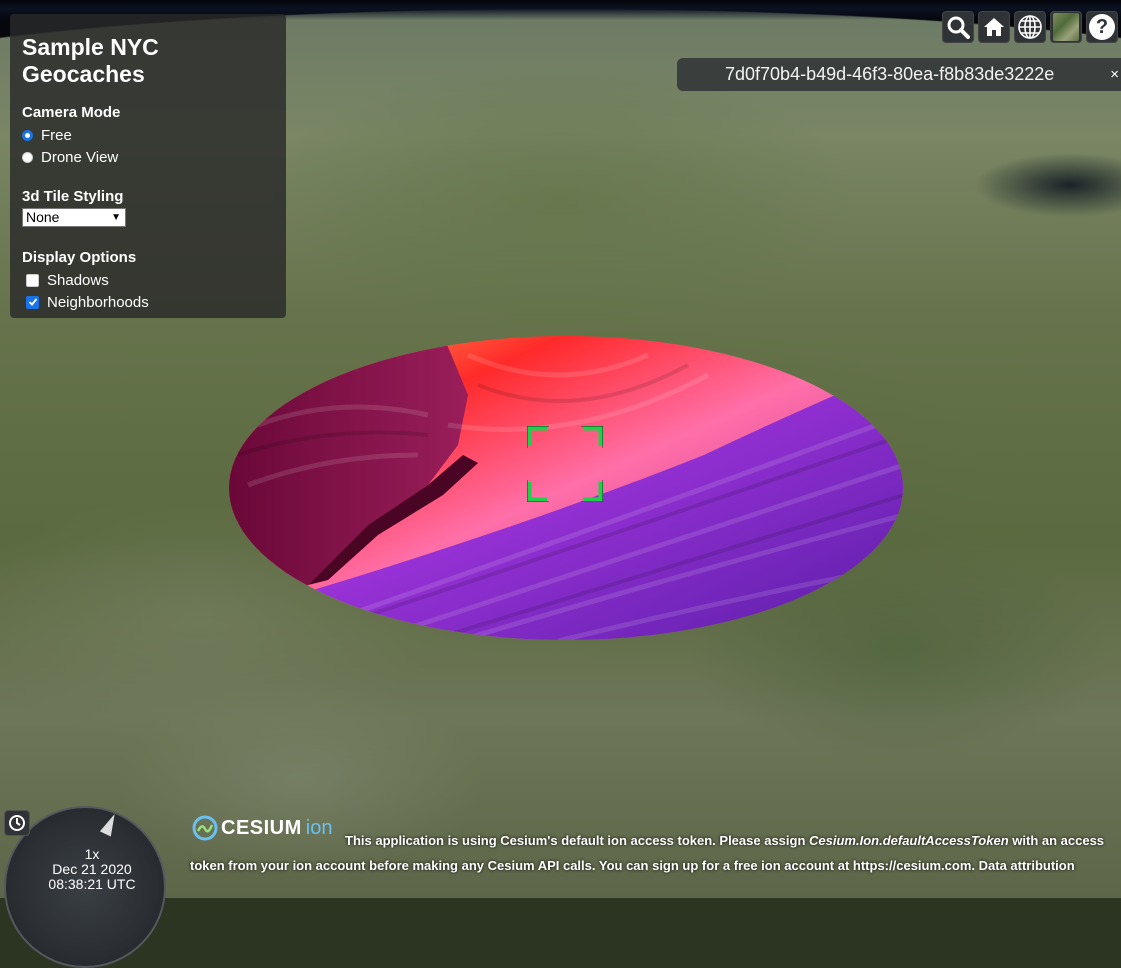 The image size is (1121, 968). Describe the element at coordinates (73, 196) in the screenshot. I see `tile-styling-heading: 3d Tile Styling` at that location.